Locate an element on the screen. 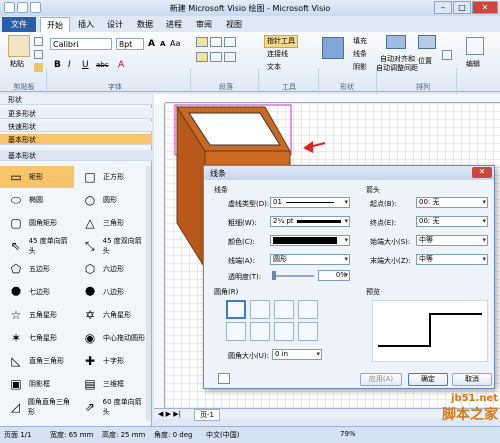 The image size is (500, 443). font-name-select: Calibri is located at coordinates (81, 44).